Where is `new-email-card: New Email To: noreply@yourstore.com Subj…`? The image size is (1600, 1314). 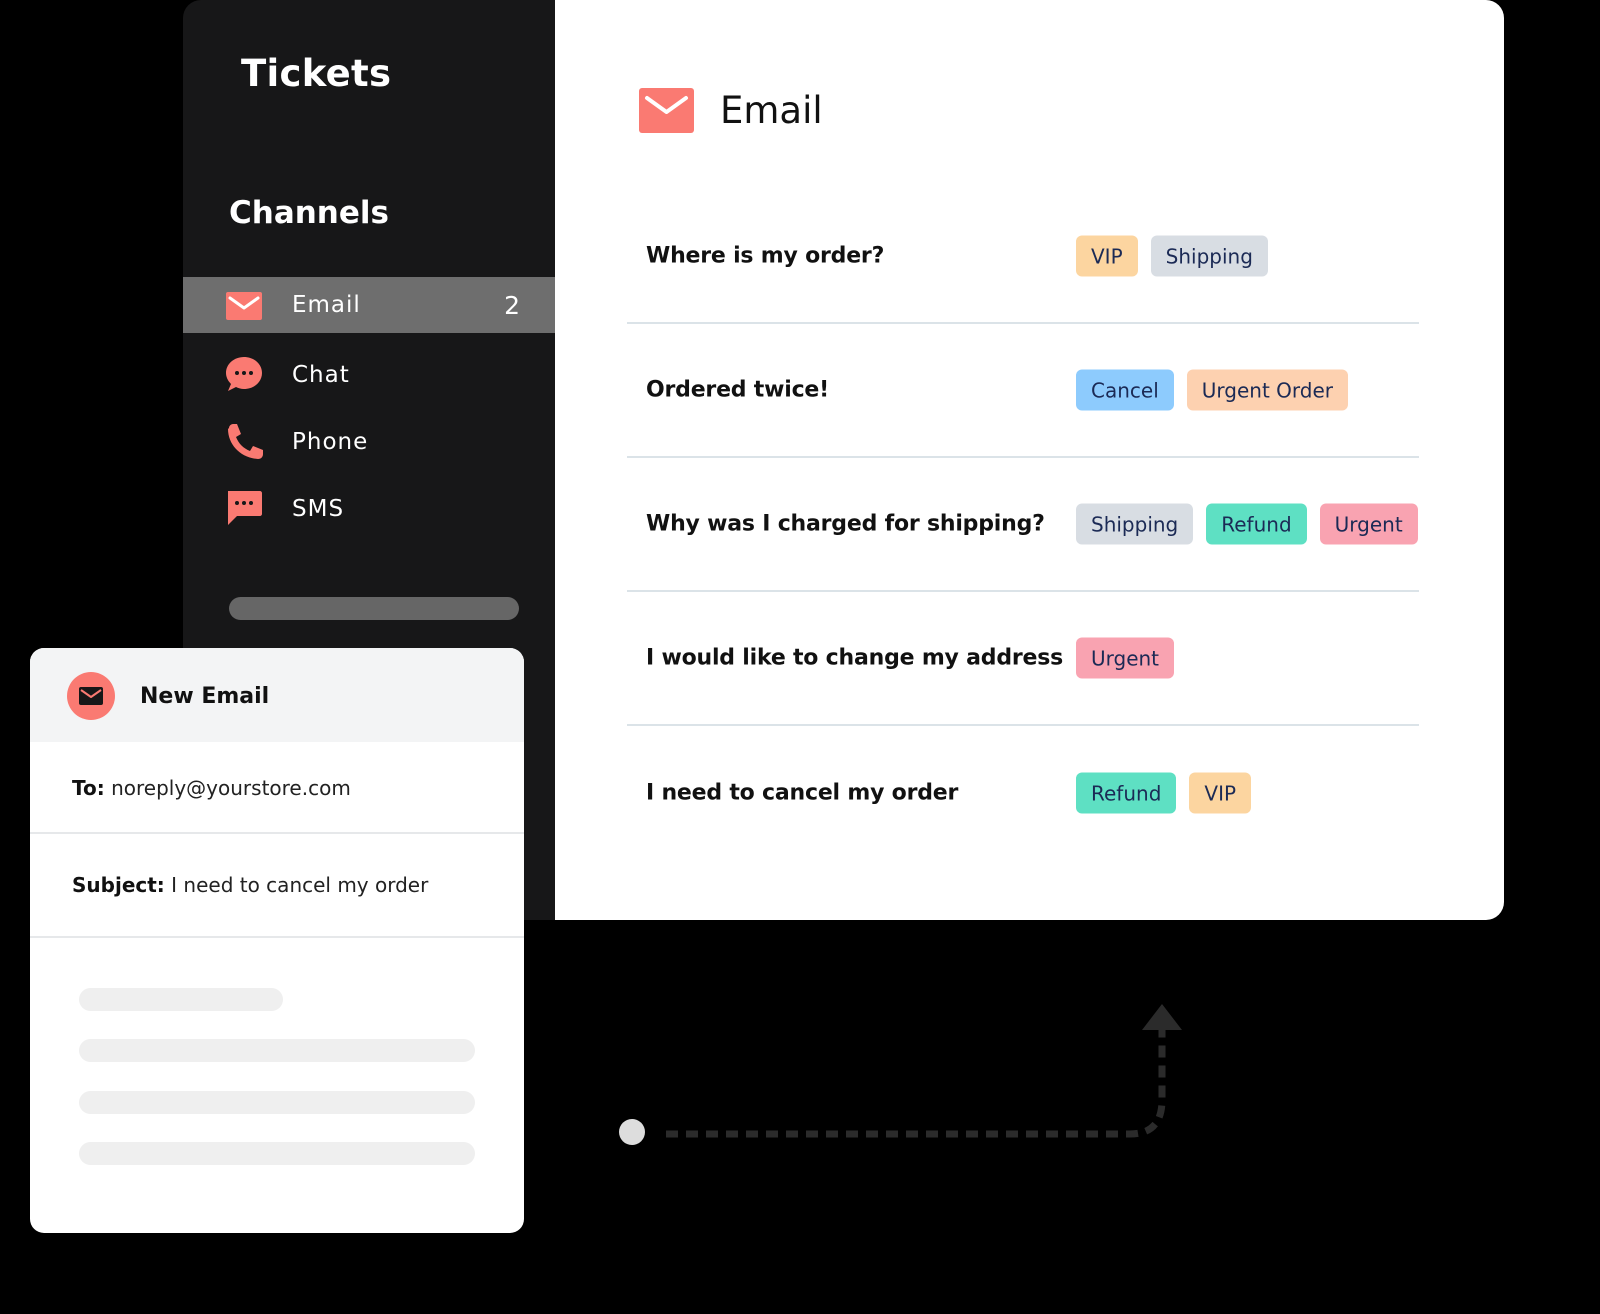 new-email-card: New Email To: noreply@yourstore.com Subj… is located at coordinates (277, 940).